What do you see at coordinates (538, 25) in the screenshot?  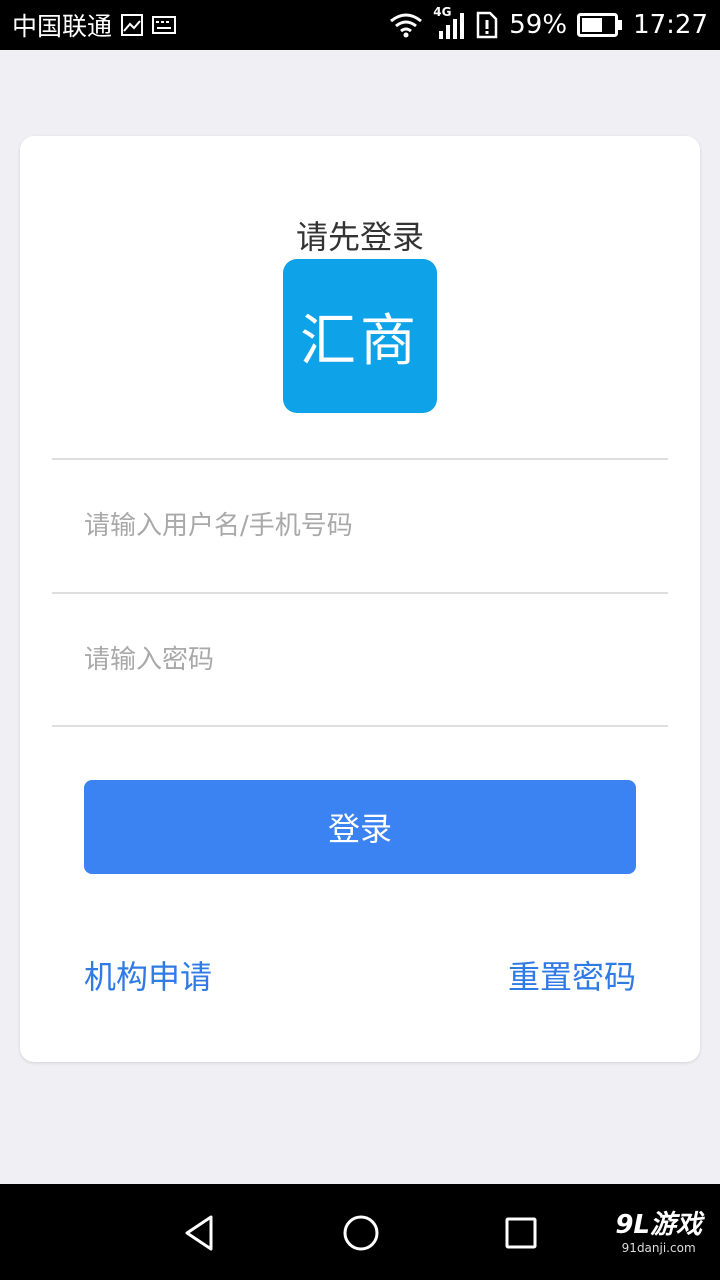 I see `battery-level: 59%` at bounding box center [538, 25].